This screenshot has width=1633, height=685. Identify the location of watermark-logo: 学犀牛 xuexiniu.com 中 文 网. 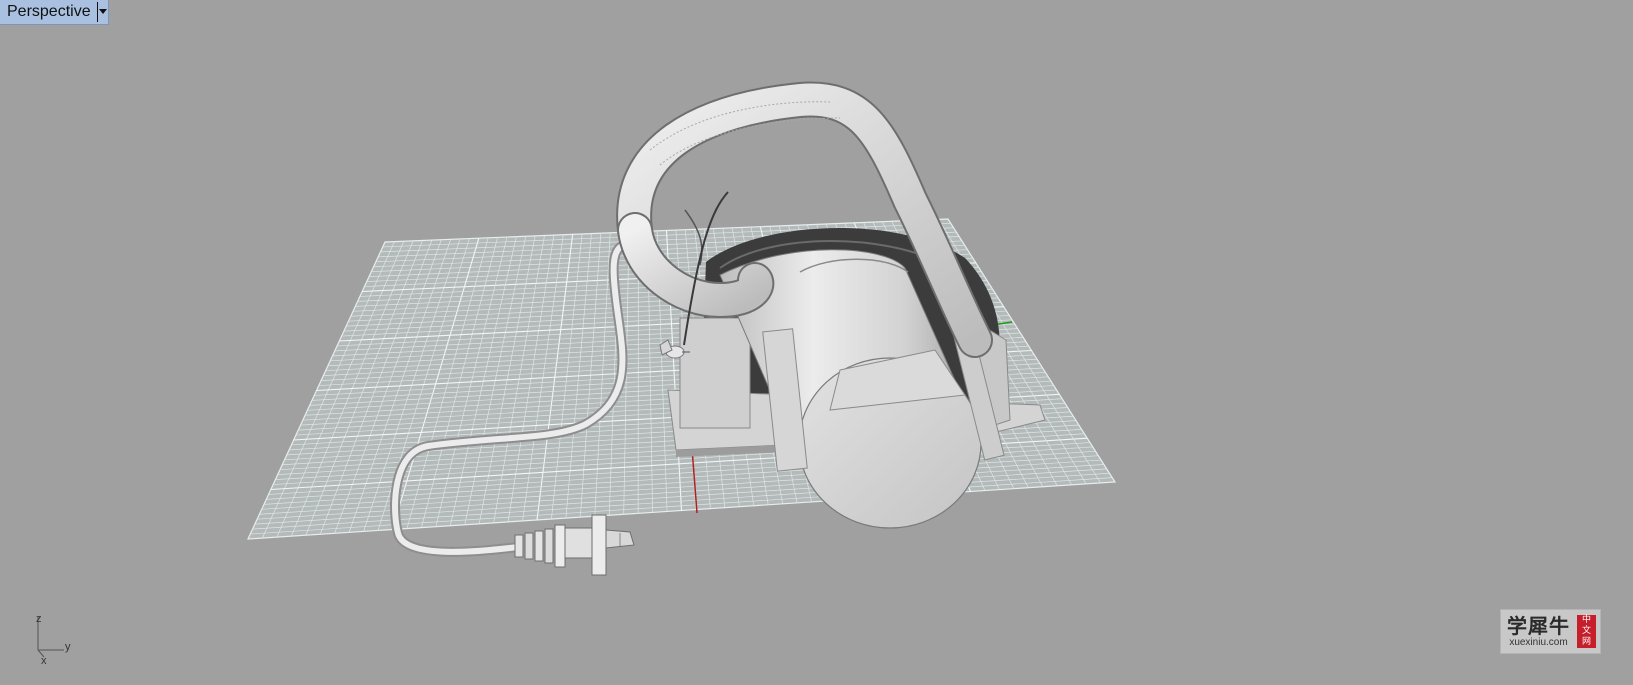
(1550, 631).